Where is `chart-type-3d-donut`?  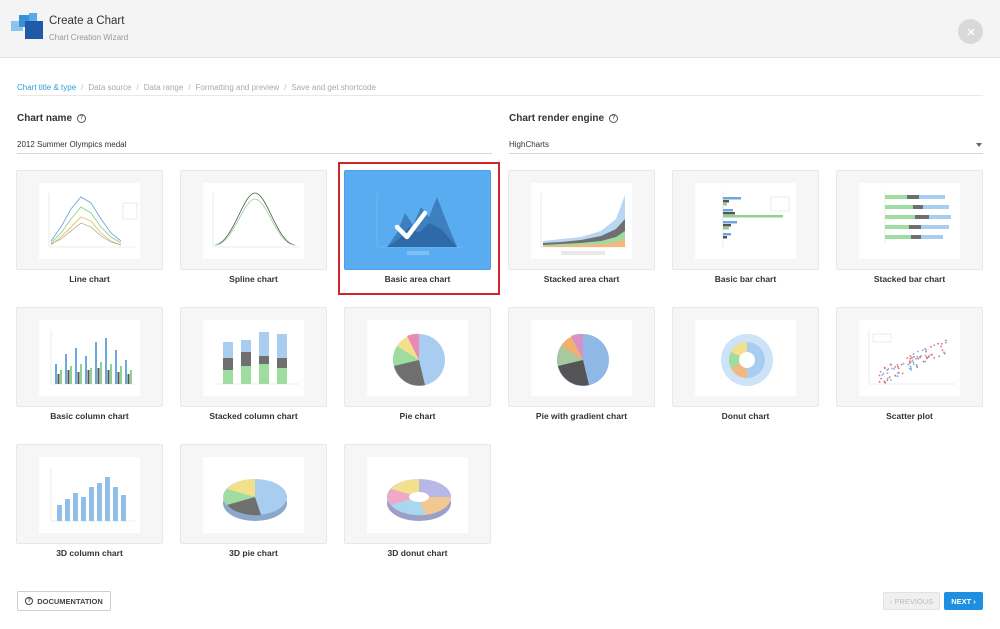
chart-type-3d-donut is located at coordinates (417, 494).